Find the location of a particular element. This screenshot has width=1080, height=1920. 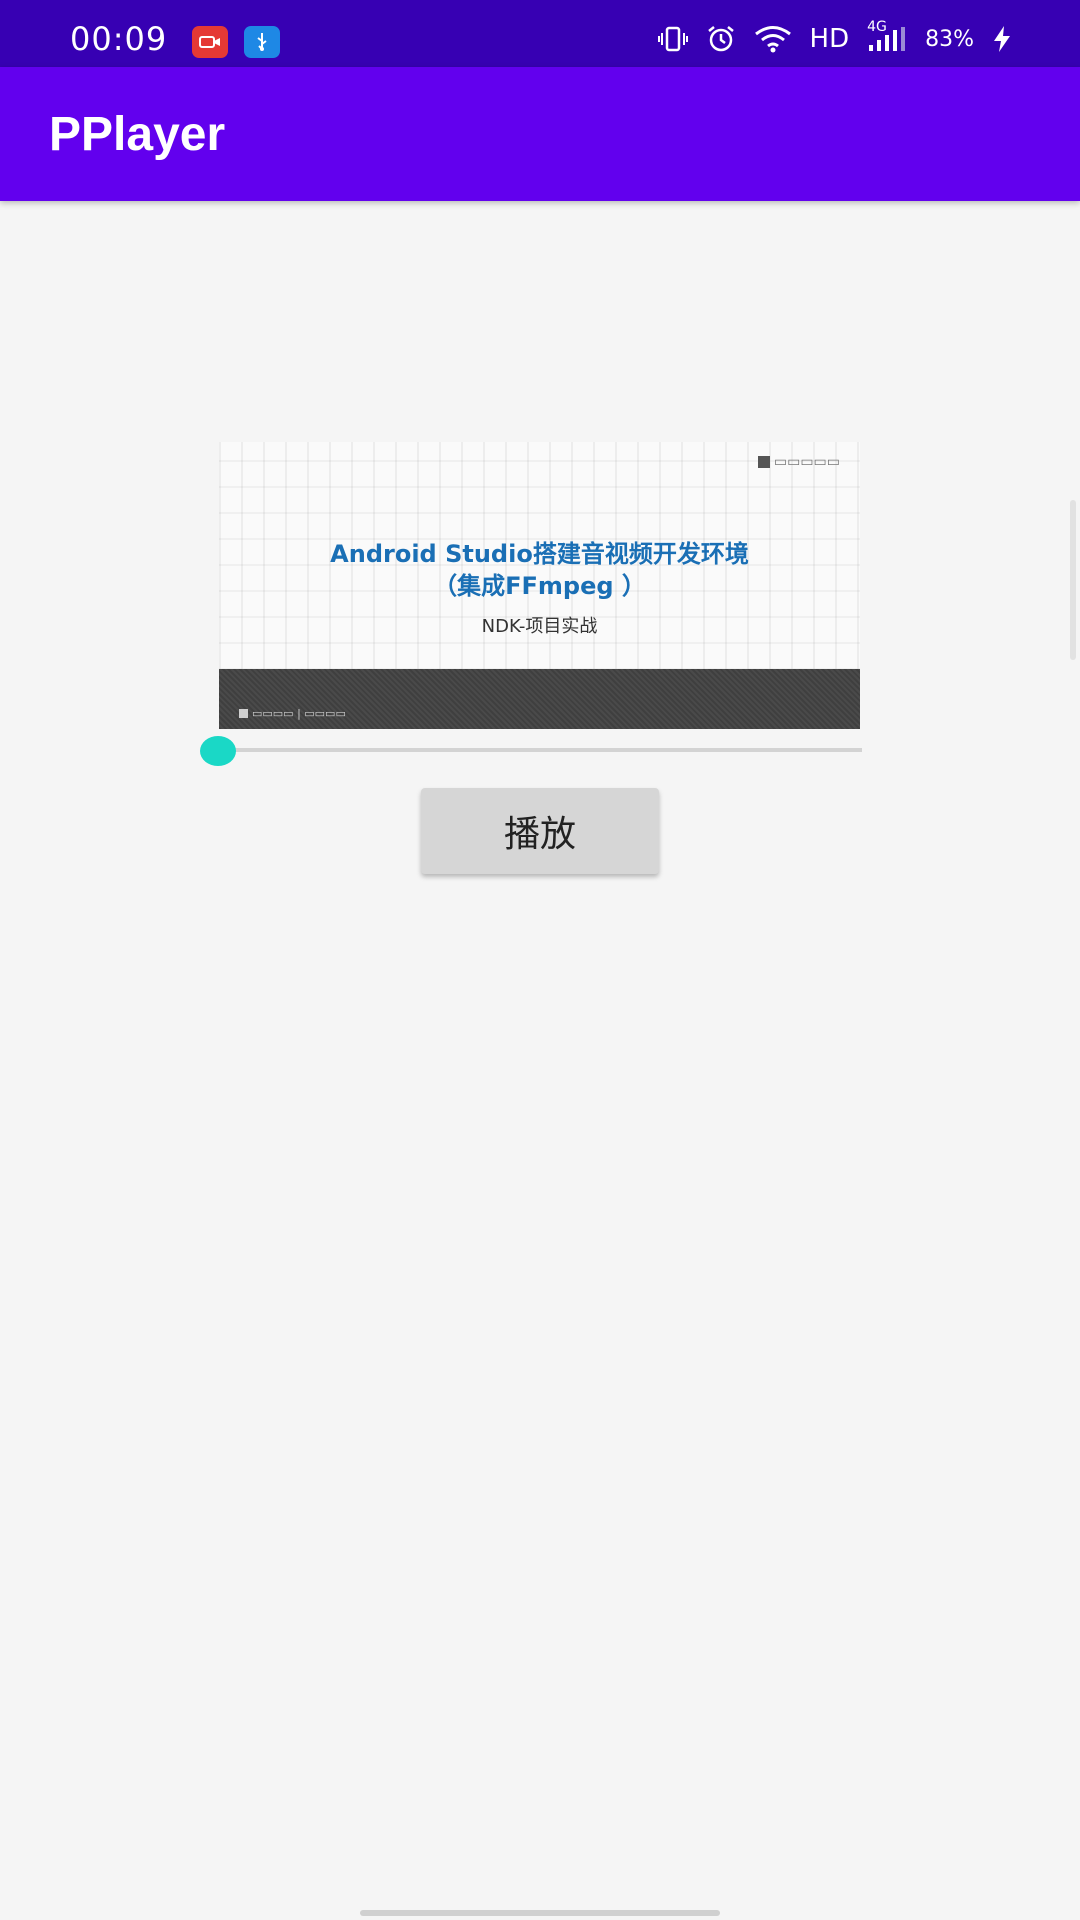

usb-icon is located at coordinates (262, 42).